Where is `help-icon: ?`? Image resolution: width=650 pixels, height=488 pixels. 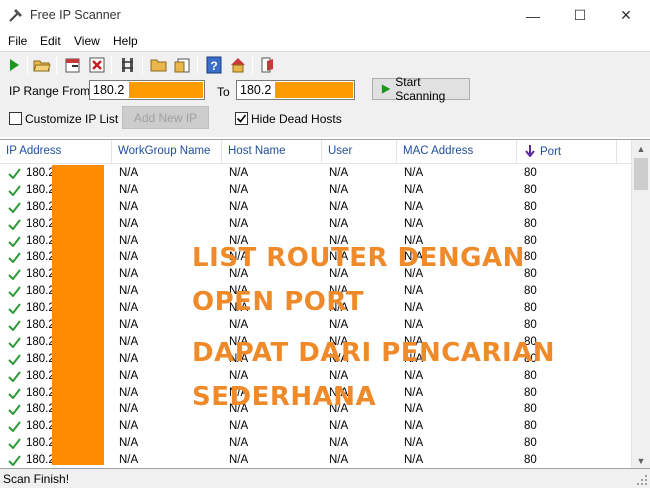
help-icon: ? is located at coordinates (214, 65).